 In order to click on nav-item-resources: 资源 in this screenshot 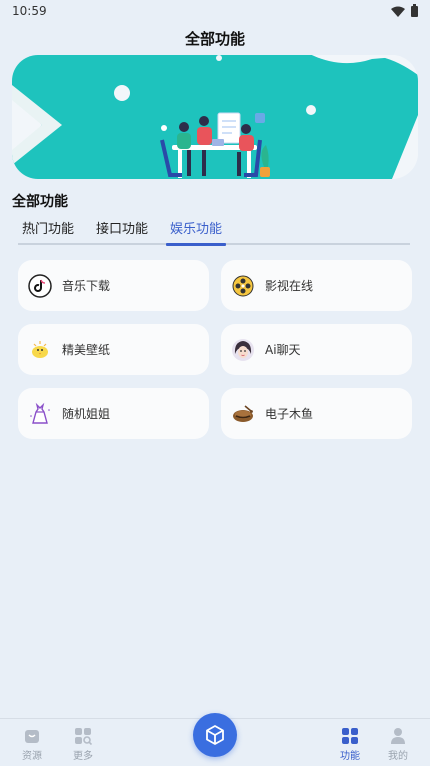, I will do `click(32, 744)`.